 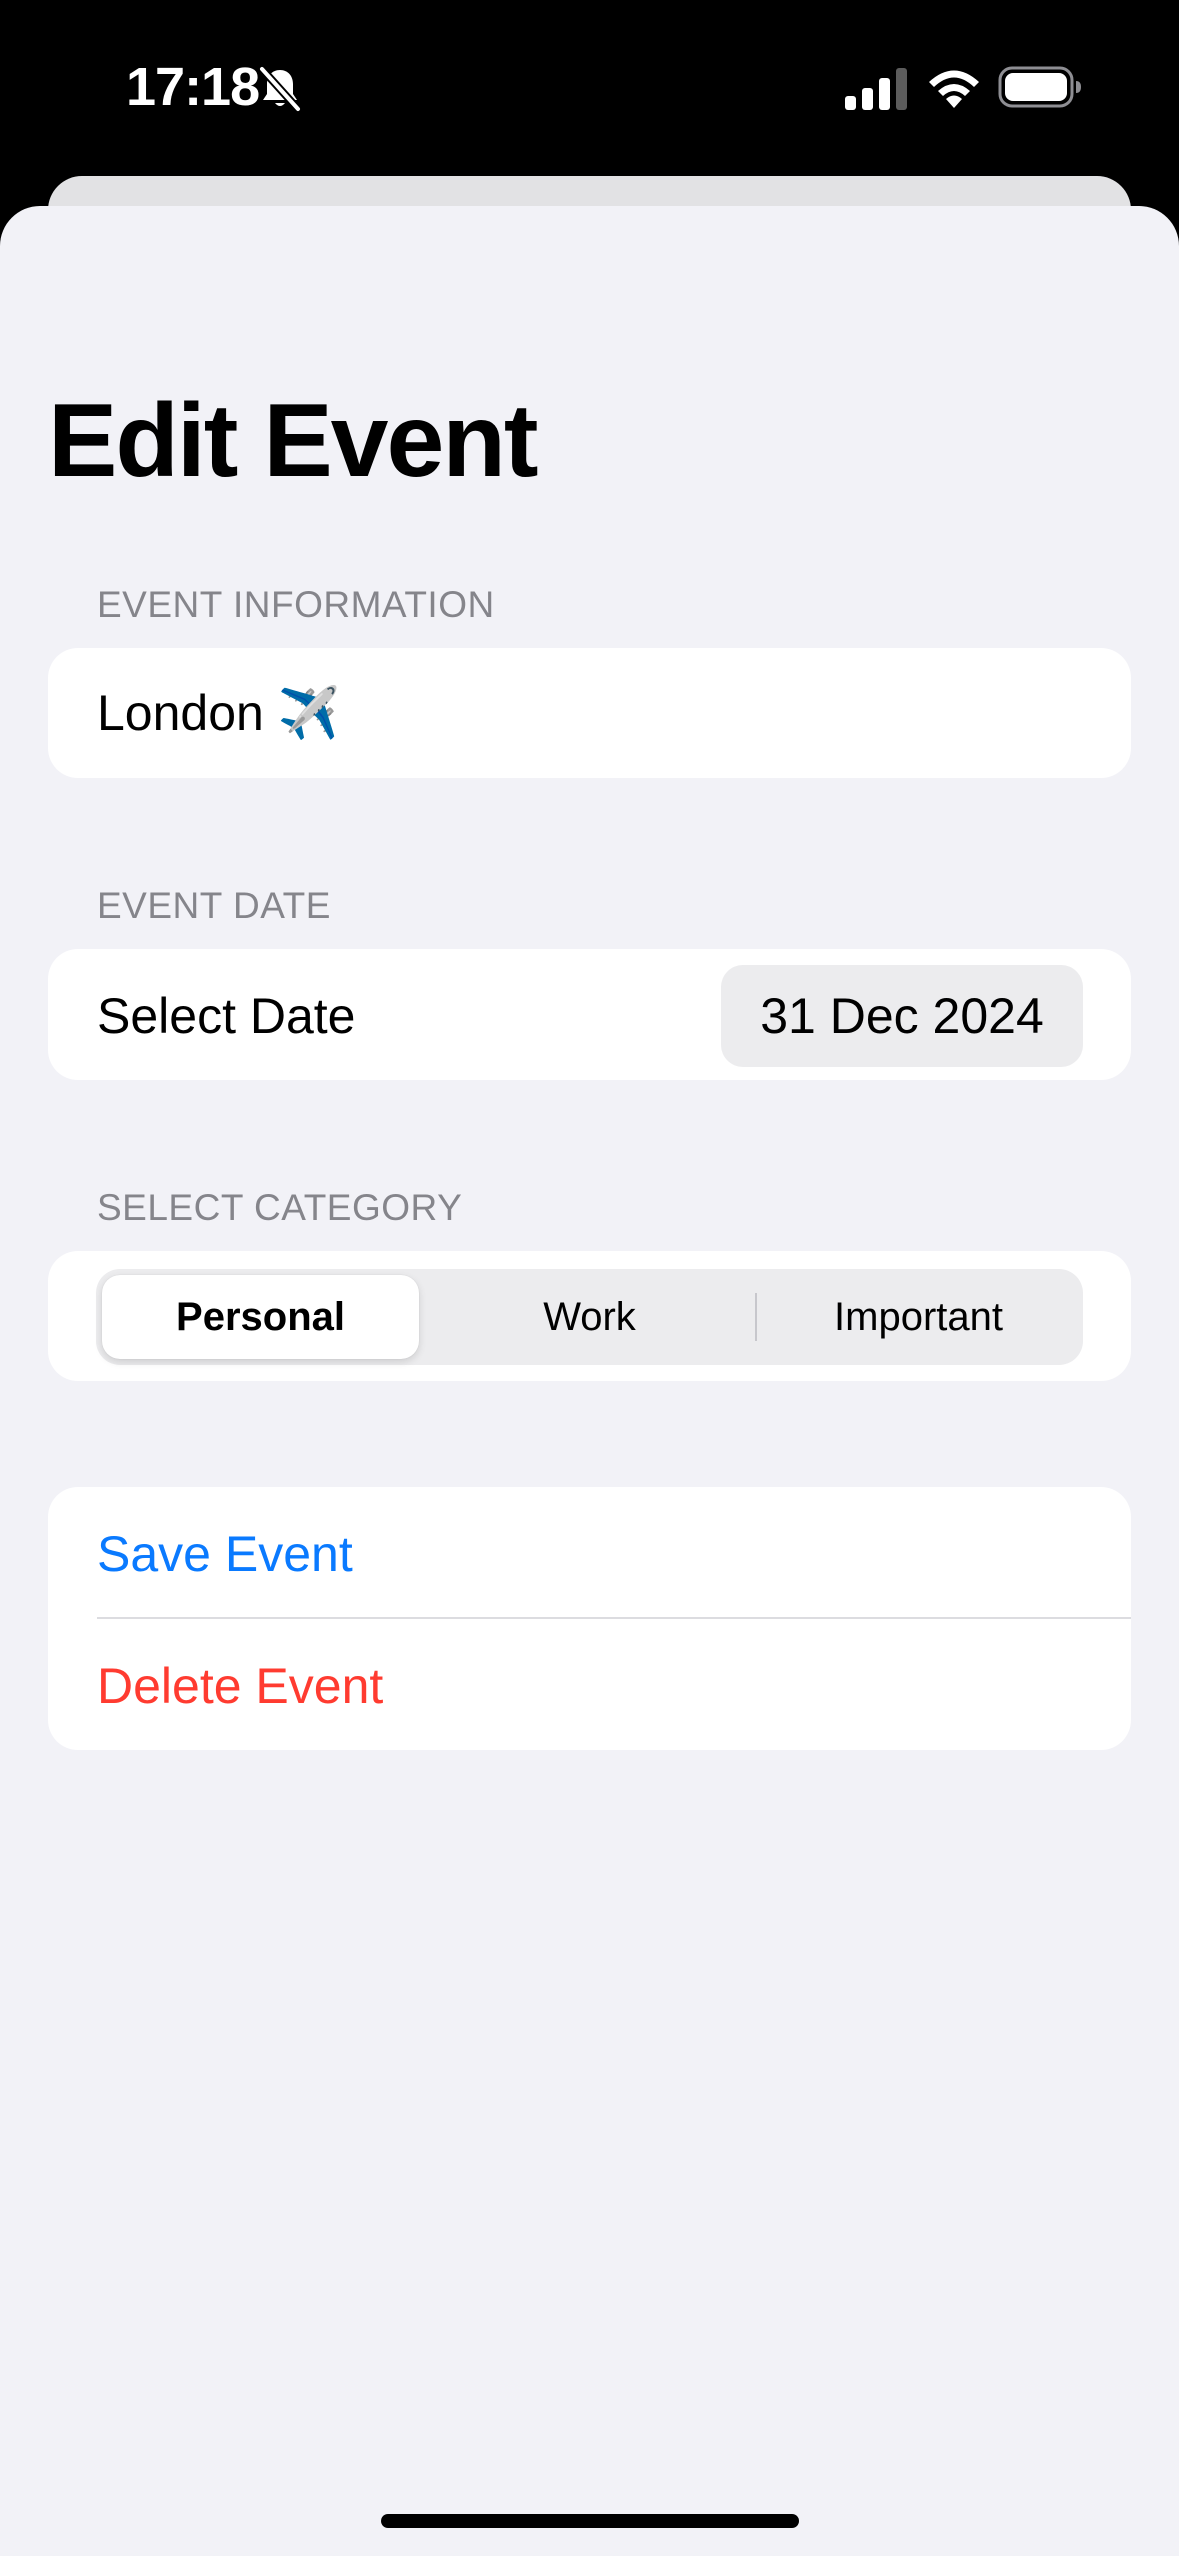 I want to click on home-indicator, so click(x=590, y=2521).